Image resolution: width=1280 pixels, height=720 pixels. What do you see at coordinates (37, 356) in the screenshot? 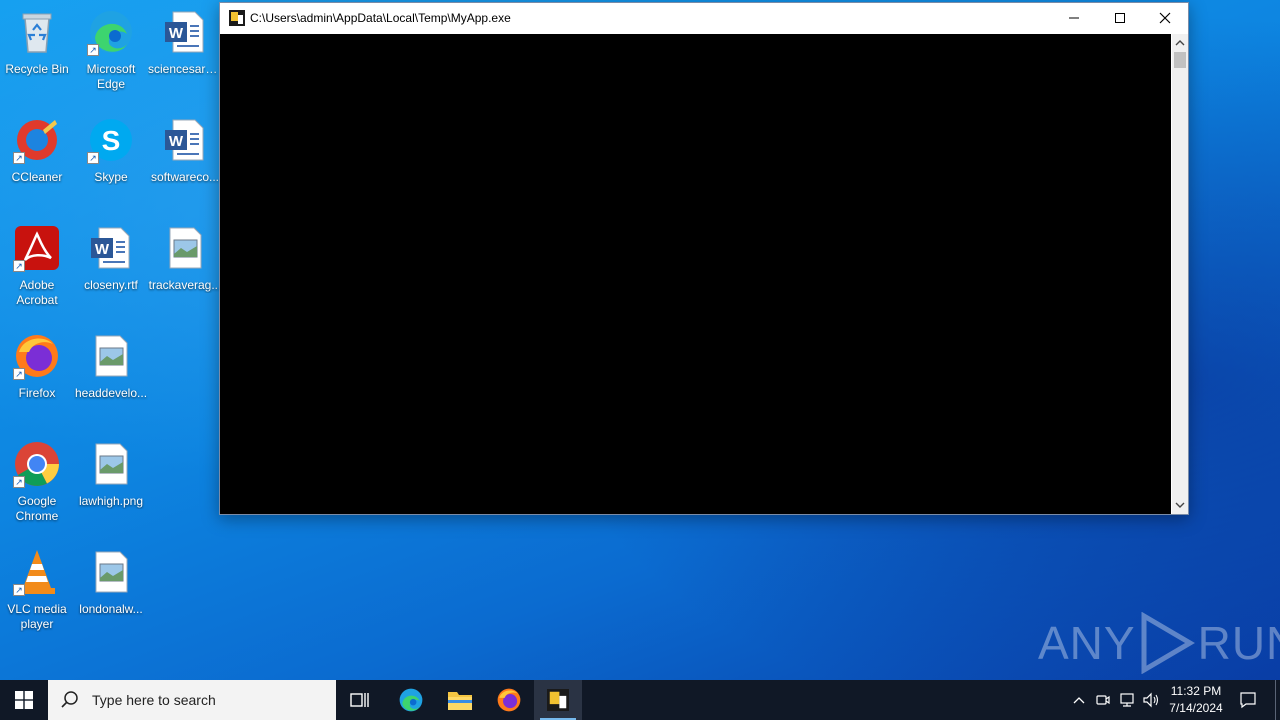
I see `firefox-icon: ↗` at bounding box center [37, 356].